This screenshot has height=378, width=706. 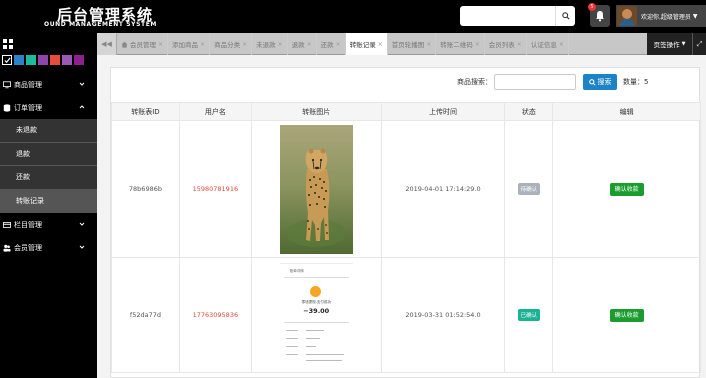 I want to click on menu-order-management: 订单管理, so click(x=48, y=107).